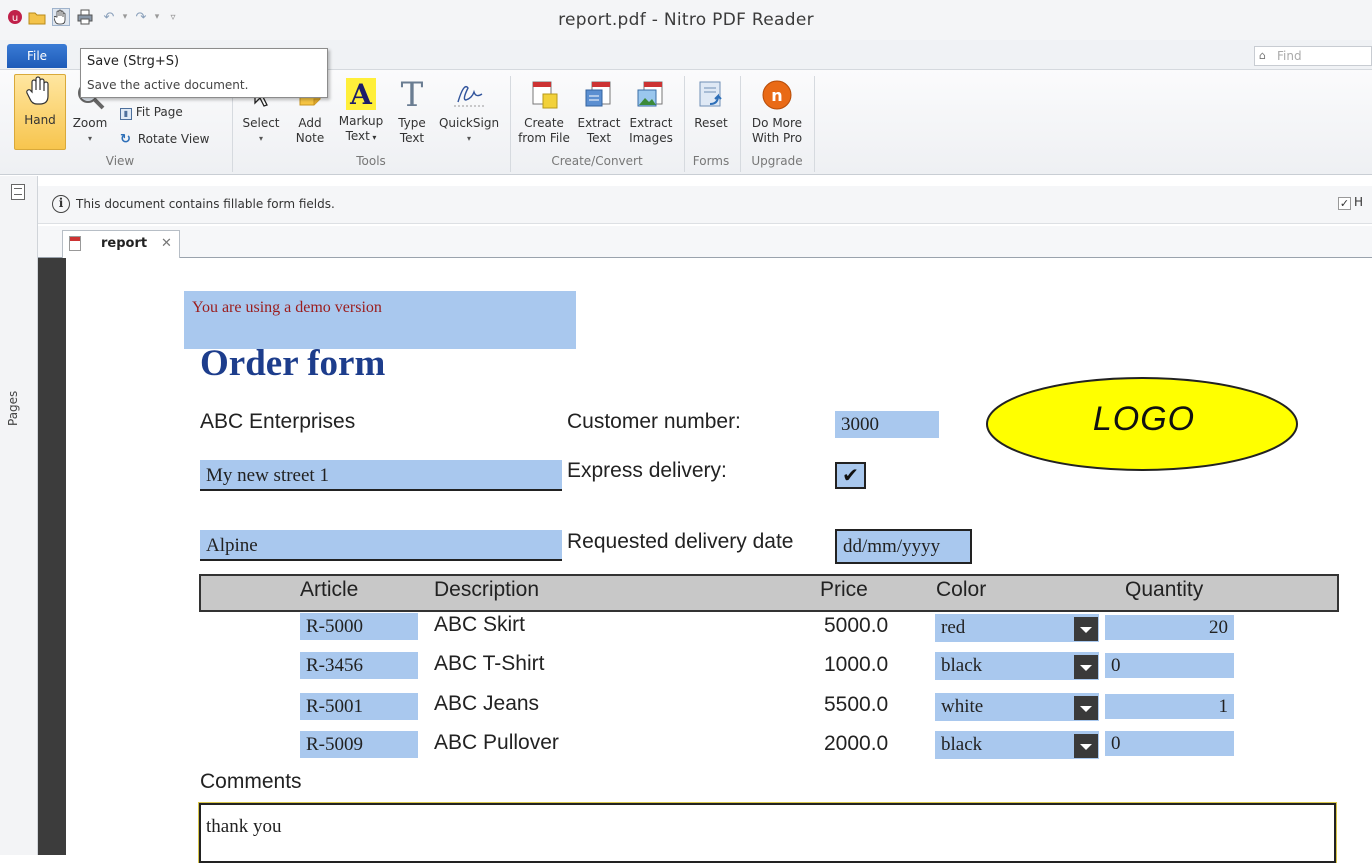  What do you see at coordinates (359, 626) in the screenshot?
I see `article-field: R-5000` at bounding box center [359, 626].